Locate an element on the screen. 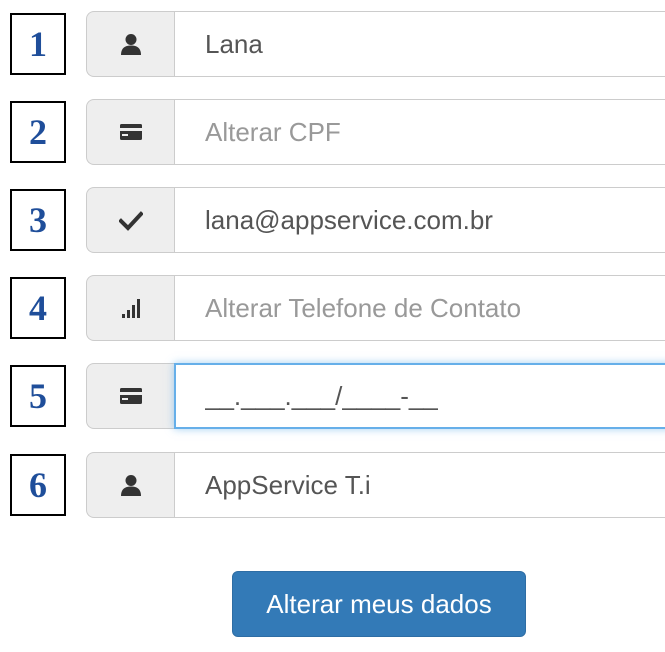 The width and height of the screenshot is (665, 652). form-row-cpf: 2 is located at coordinates (332, 132).